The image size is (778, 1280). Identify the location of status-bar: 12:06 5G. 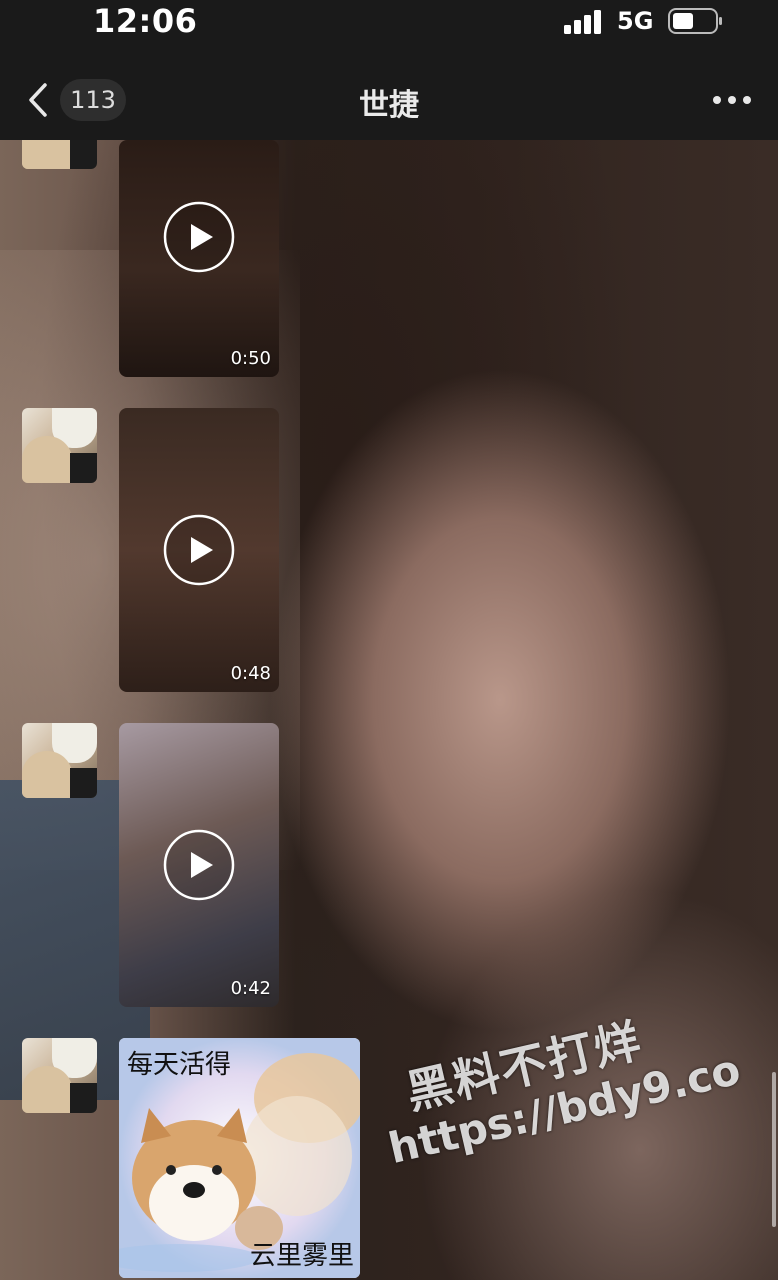
(389, 26).